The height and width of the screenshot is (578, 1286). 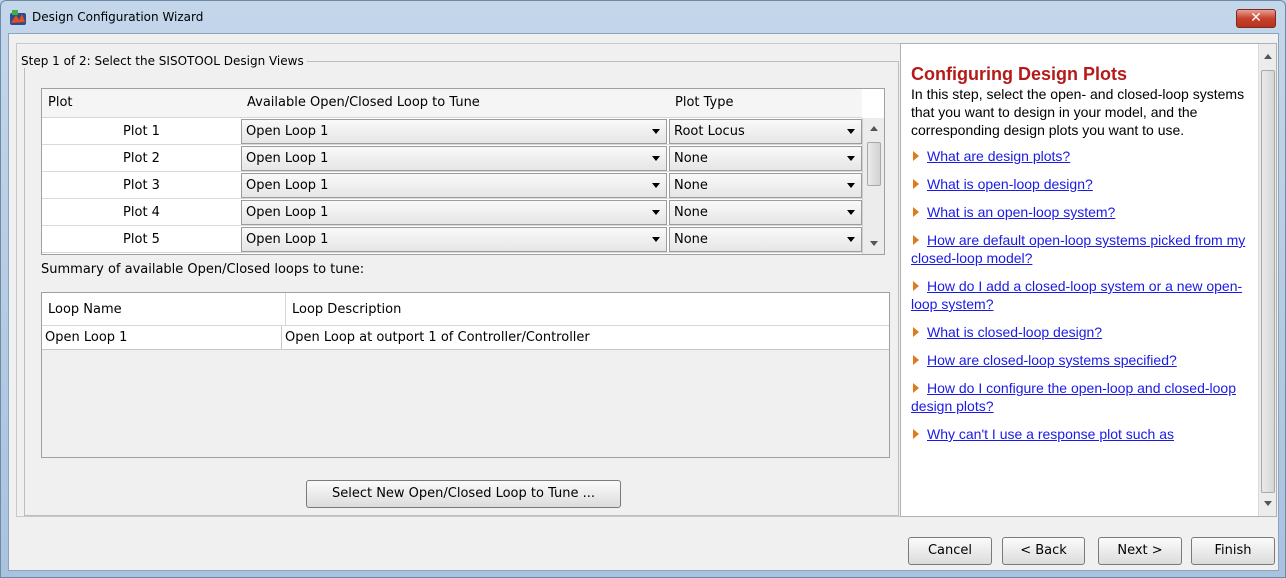 I want to click on help-link-text: Why can't I use a response plot such as, so click(x=1050, y=434).